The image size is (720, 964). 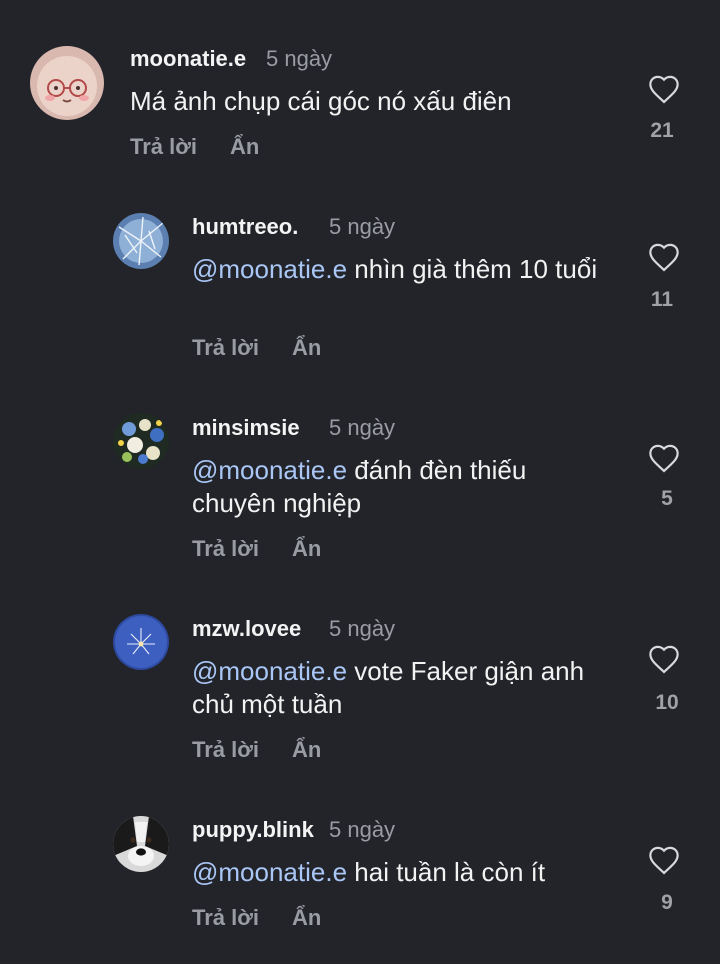 I want to click on comment-text: @moonatie.e nhìn già thêm 10 tuổi, so click(x=397, y=269).